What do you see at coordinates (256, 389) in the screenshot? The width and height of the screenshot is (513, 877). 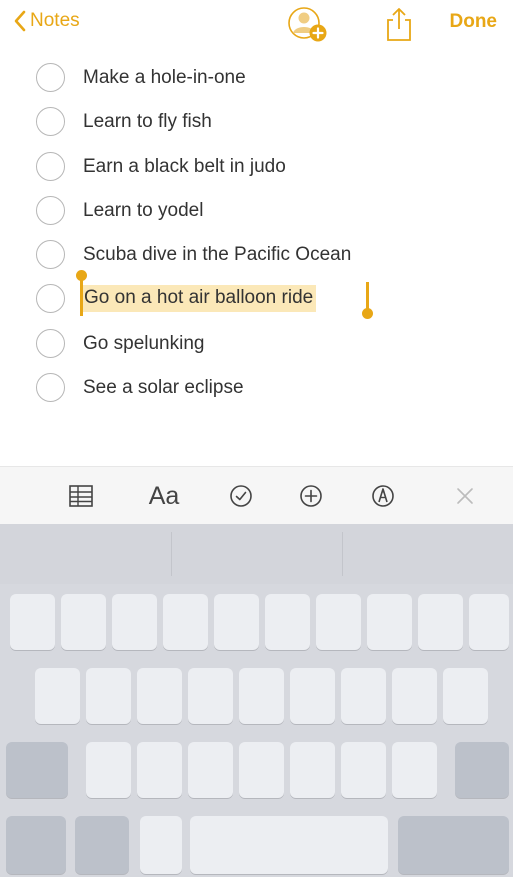 I see `checklist-item: See a solar eclipse` at bounding box center [256, 389].